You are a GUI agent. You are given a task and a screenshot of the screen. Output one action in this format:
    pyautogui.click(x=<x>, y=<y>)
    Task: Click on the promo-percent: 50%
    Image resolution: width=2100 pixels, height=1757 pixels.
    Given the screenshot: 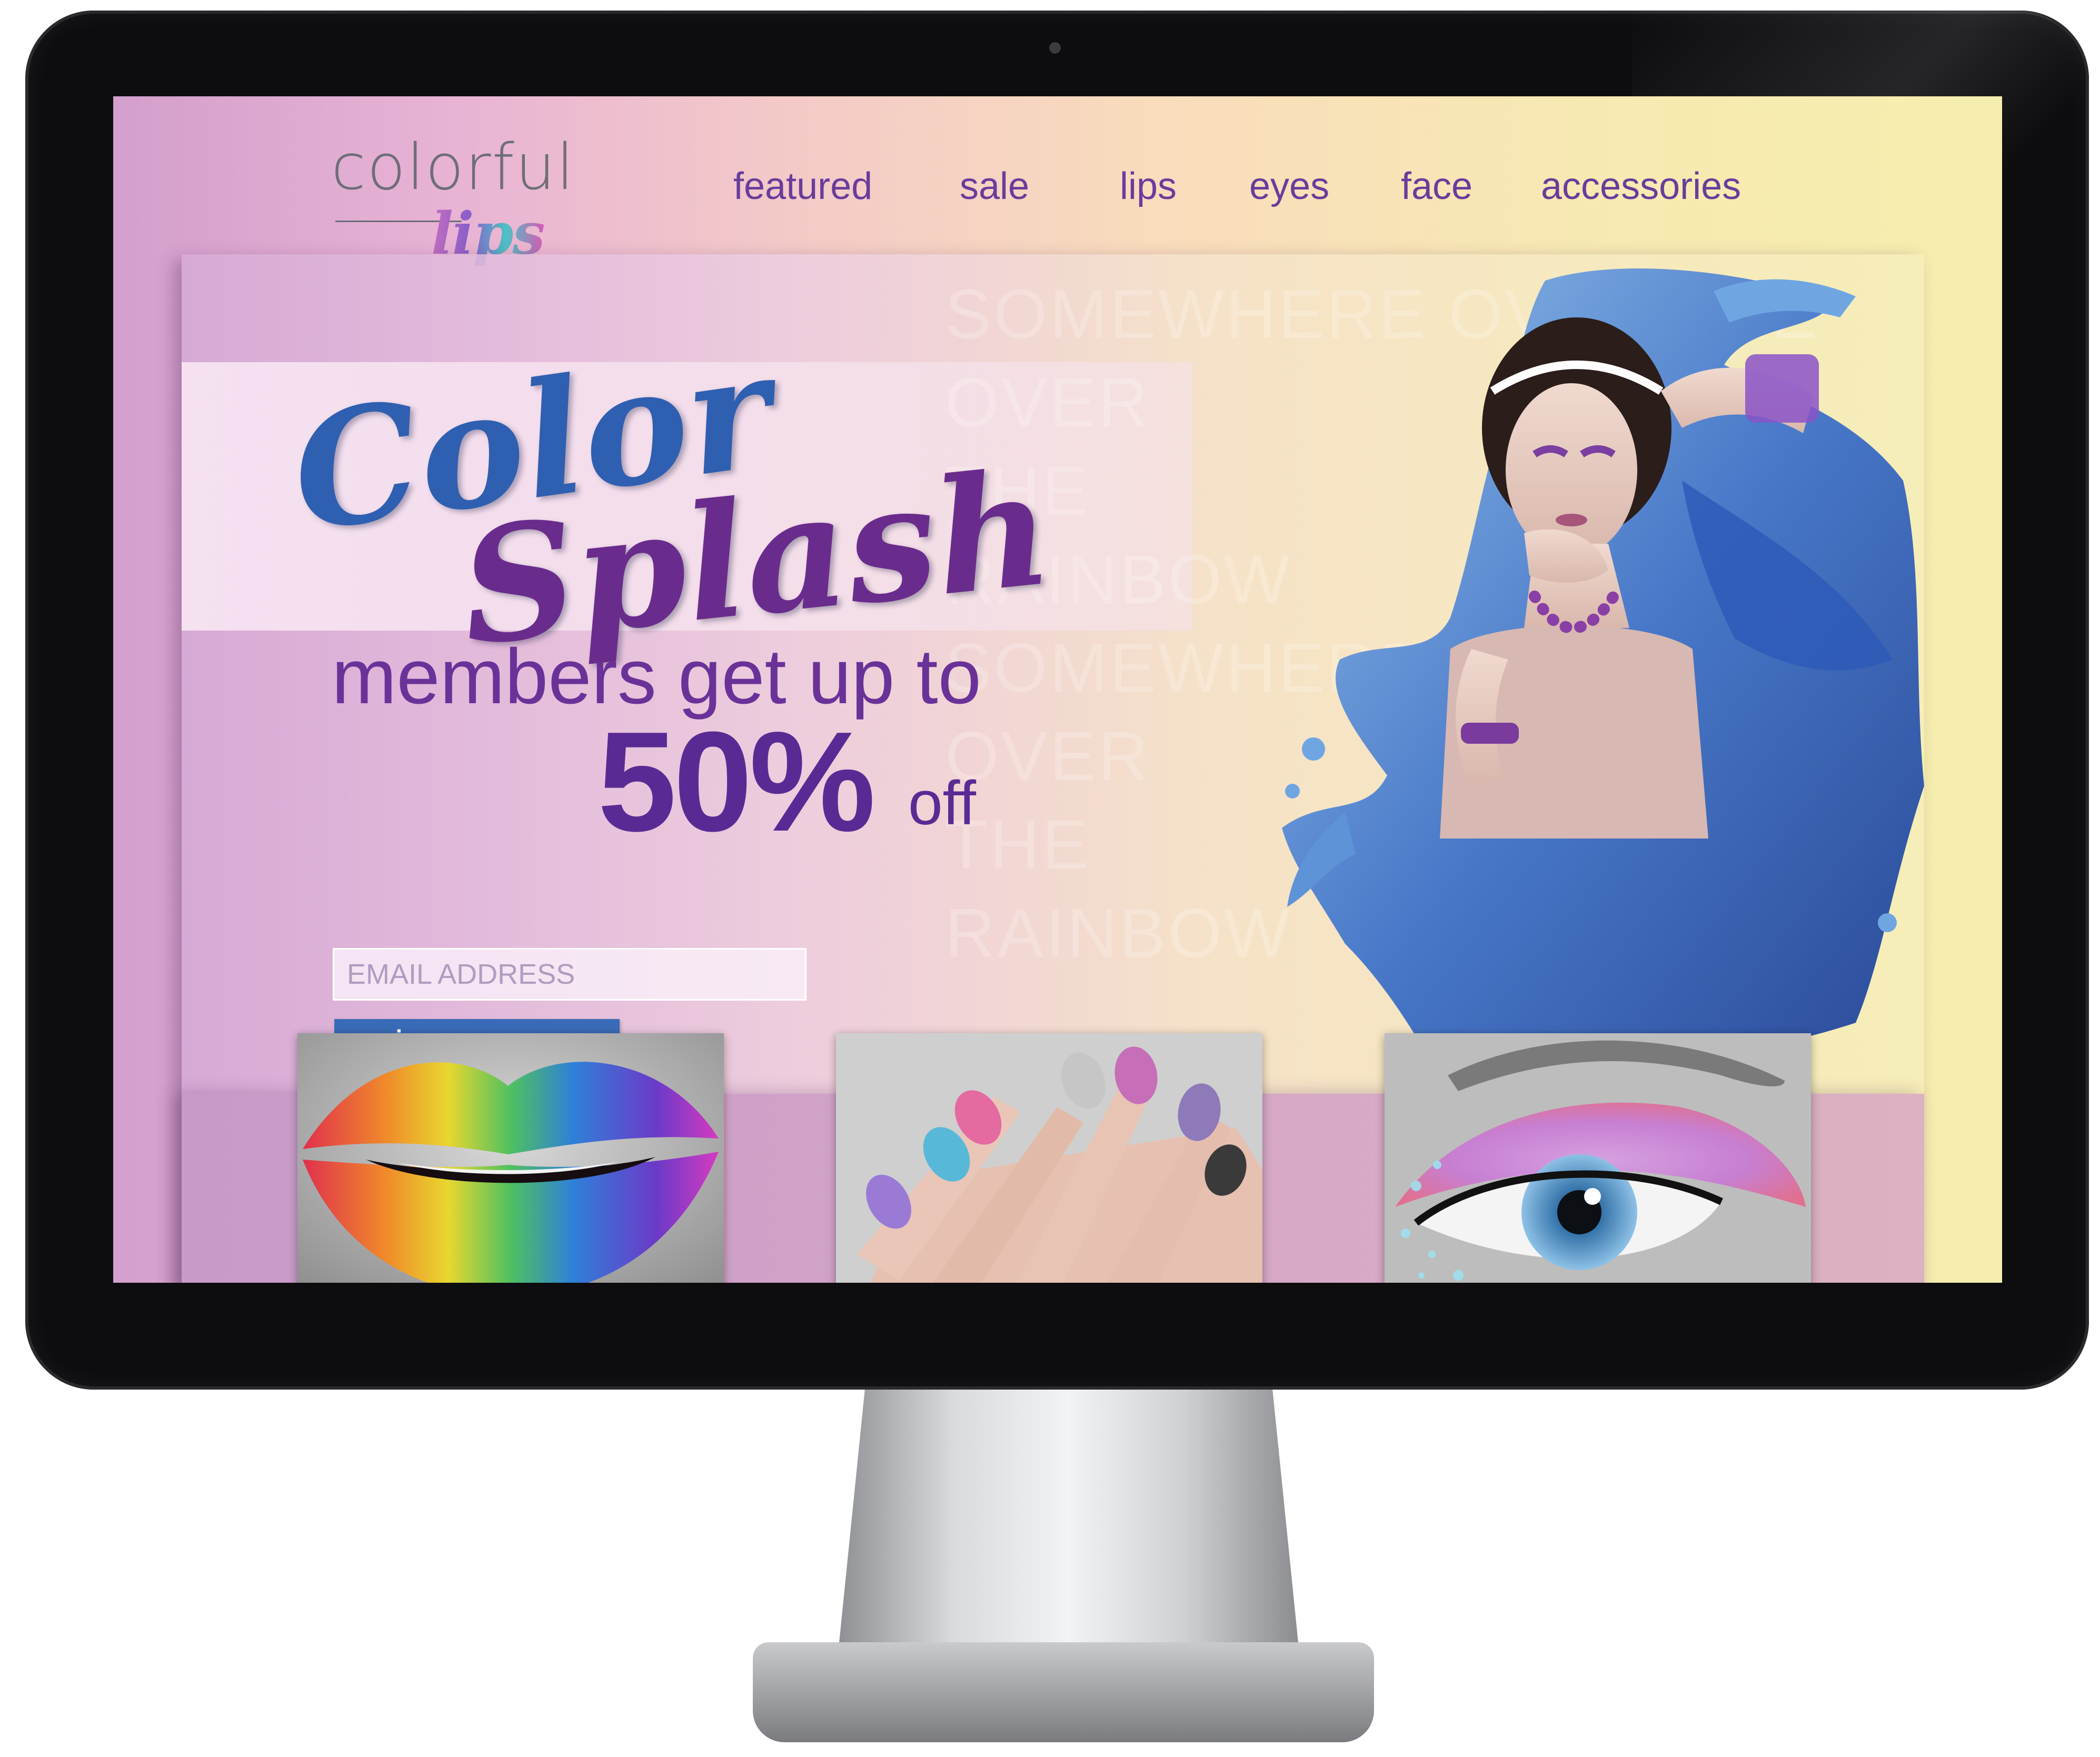 What is the action you would take?
    pyautogui.click(x=737, y=782)
    